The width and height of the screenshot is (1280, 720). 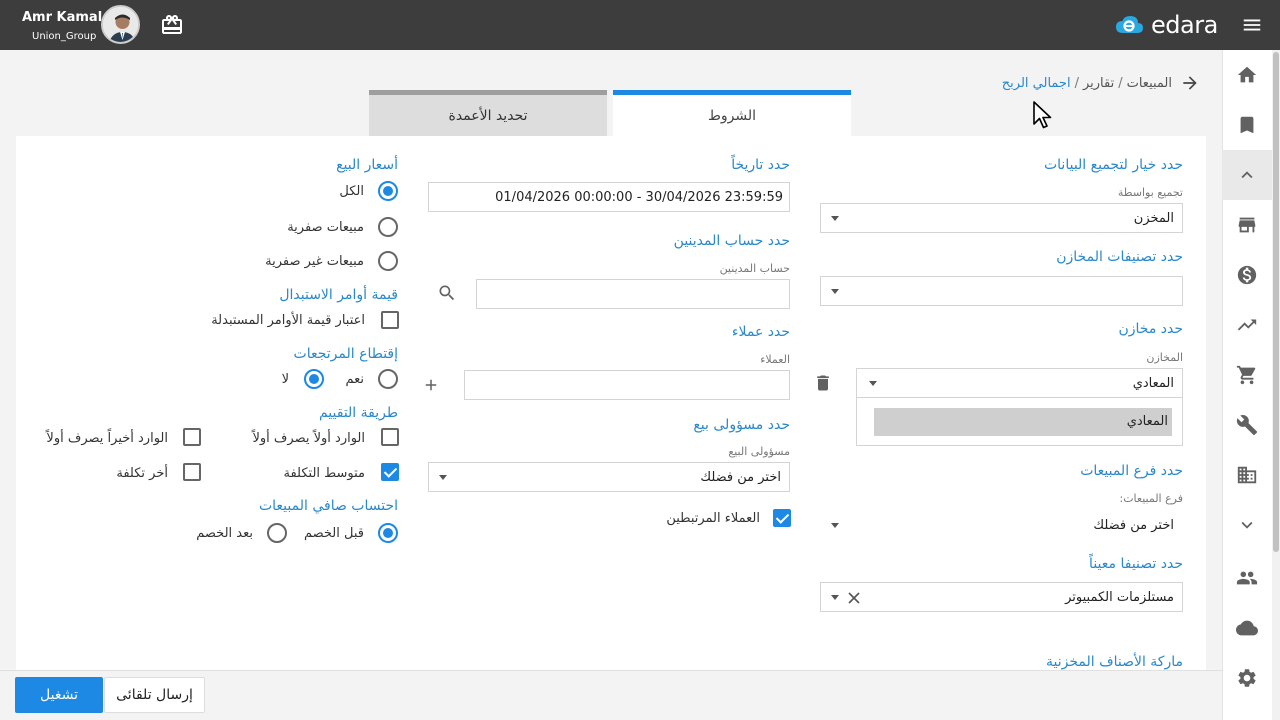 I want to click on menu-icon, so click(x=1252, y=25).